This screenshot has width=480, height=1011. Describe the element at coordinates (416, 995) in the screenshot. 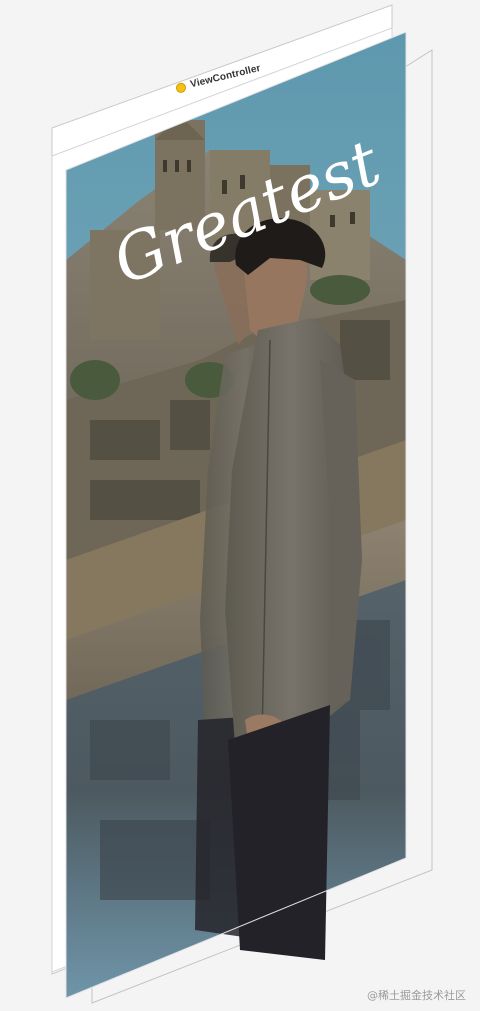

I see `watermark-text: @稀土掘金技术社区` at that location.